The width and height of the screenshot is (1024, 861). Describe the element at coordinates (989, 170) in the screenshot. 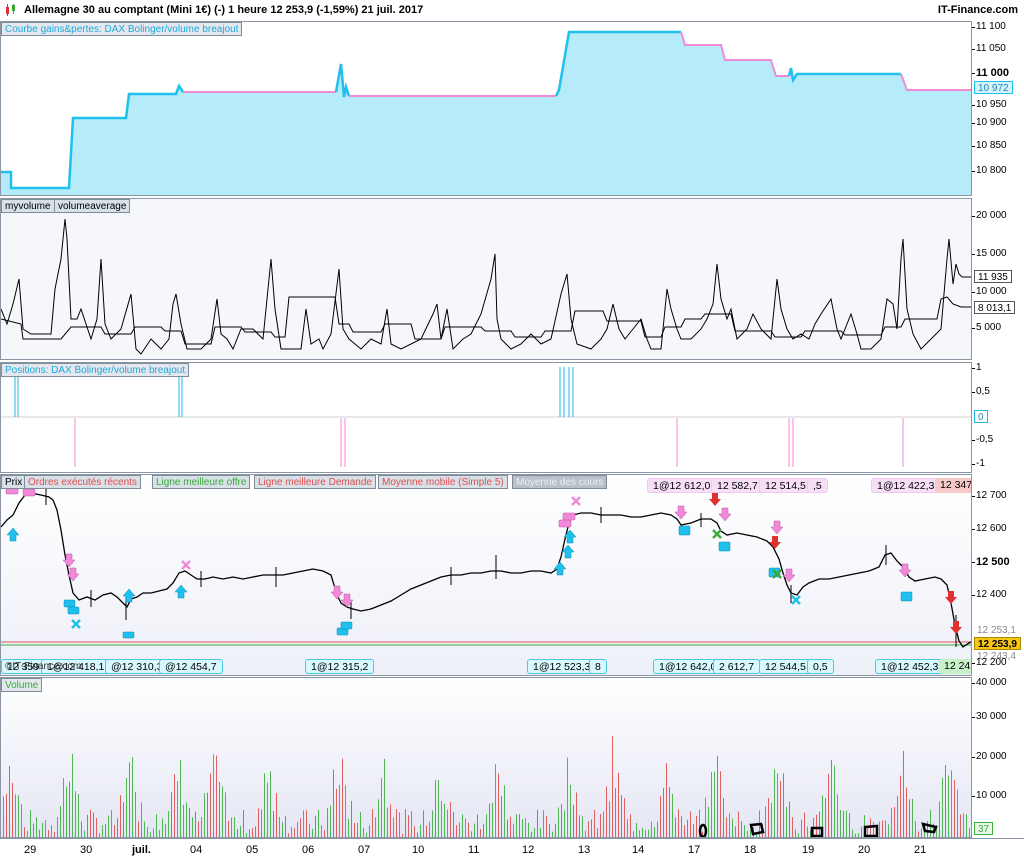

I see `equity-tick: 10 800` at that location.